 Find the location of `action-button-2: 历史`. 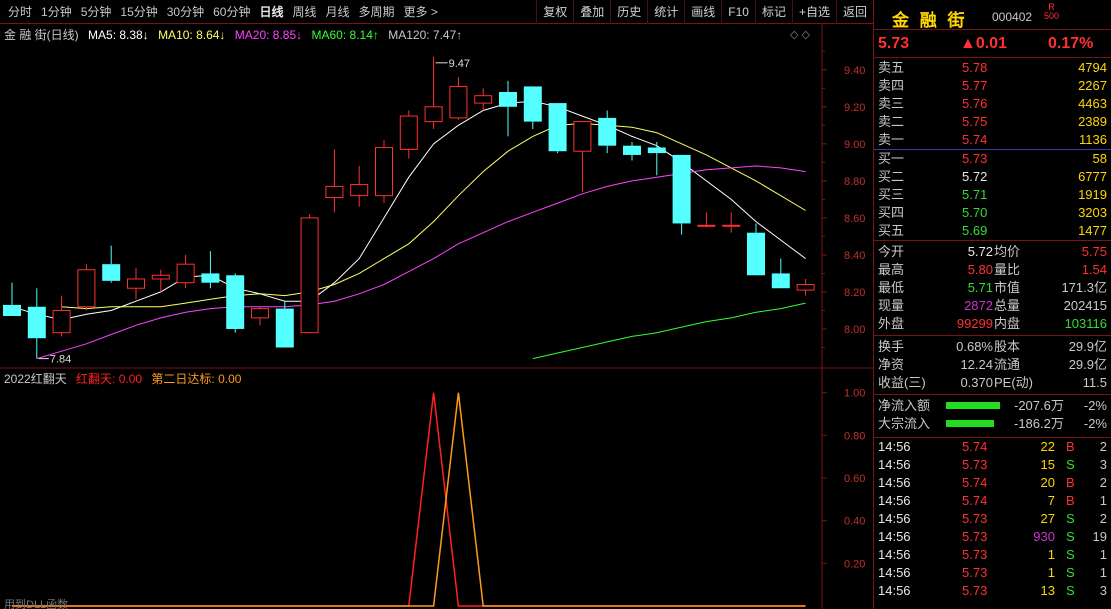

action-button-2: 历史 is located at coordinates (628, 12).